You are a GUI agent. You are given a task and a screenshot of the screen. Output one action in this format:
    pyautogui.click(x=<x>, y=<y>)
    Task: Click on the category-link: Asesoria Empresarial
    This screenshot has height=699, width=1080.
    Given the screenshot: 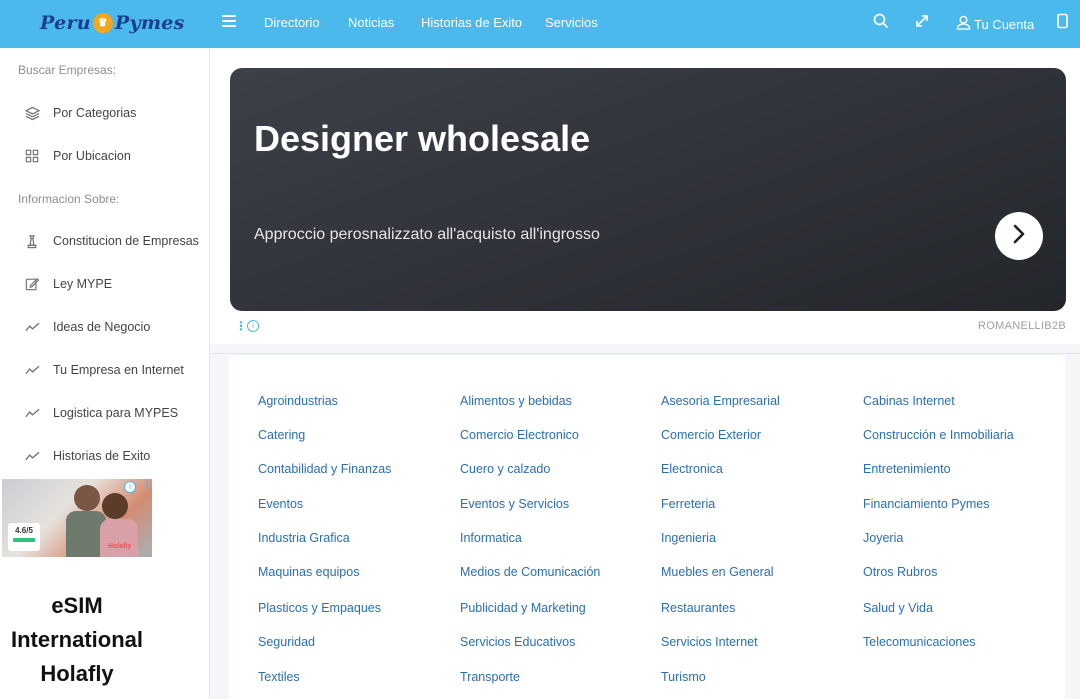 What is the action you would take?
    pyautogui.click(x=720, y=401)
    